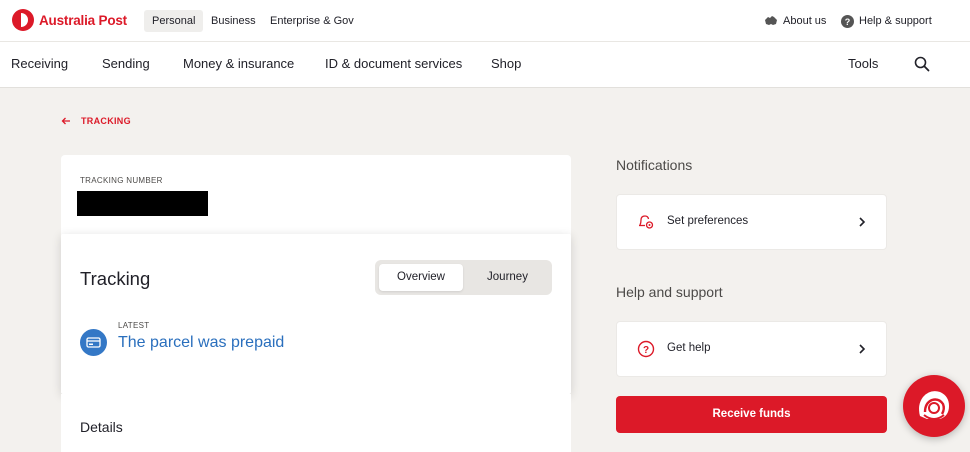  What do you see at coordinates (115, 278) in the screenshot?
I see `tracking-title: Tracking` at bounding box center [115, 278].